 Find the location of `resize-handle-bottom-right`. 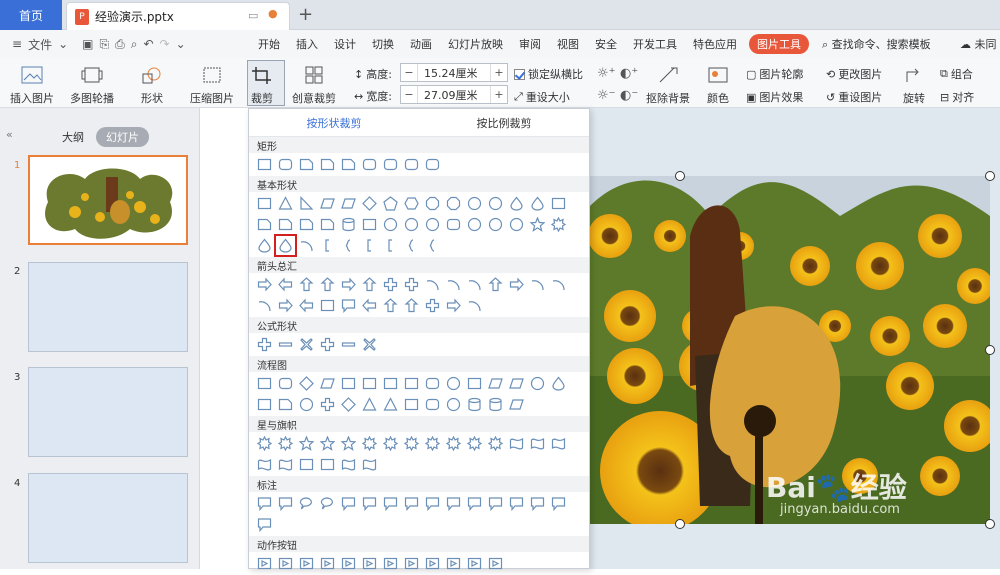

resize-handle-bottom-right is located at coordinates (990, 524).